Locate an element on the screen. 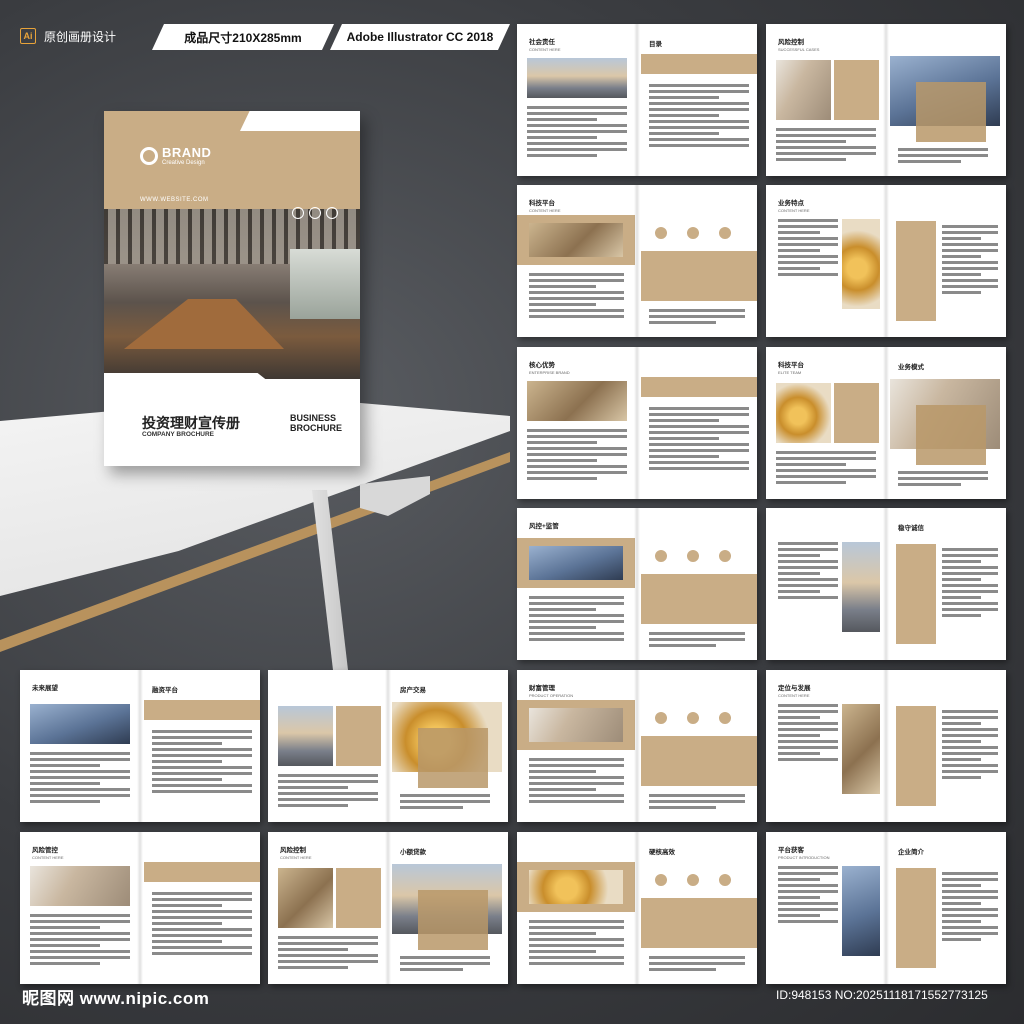  brand-sub: Creative Design is located at coordinates (183, 163).